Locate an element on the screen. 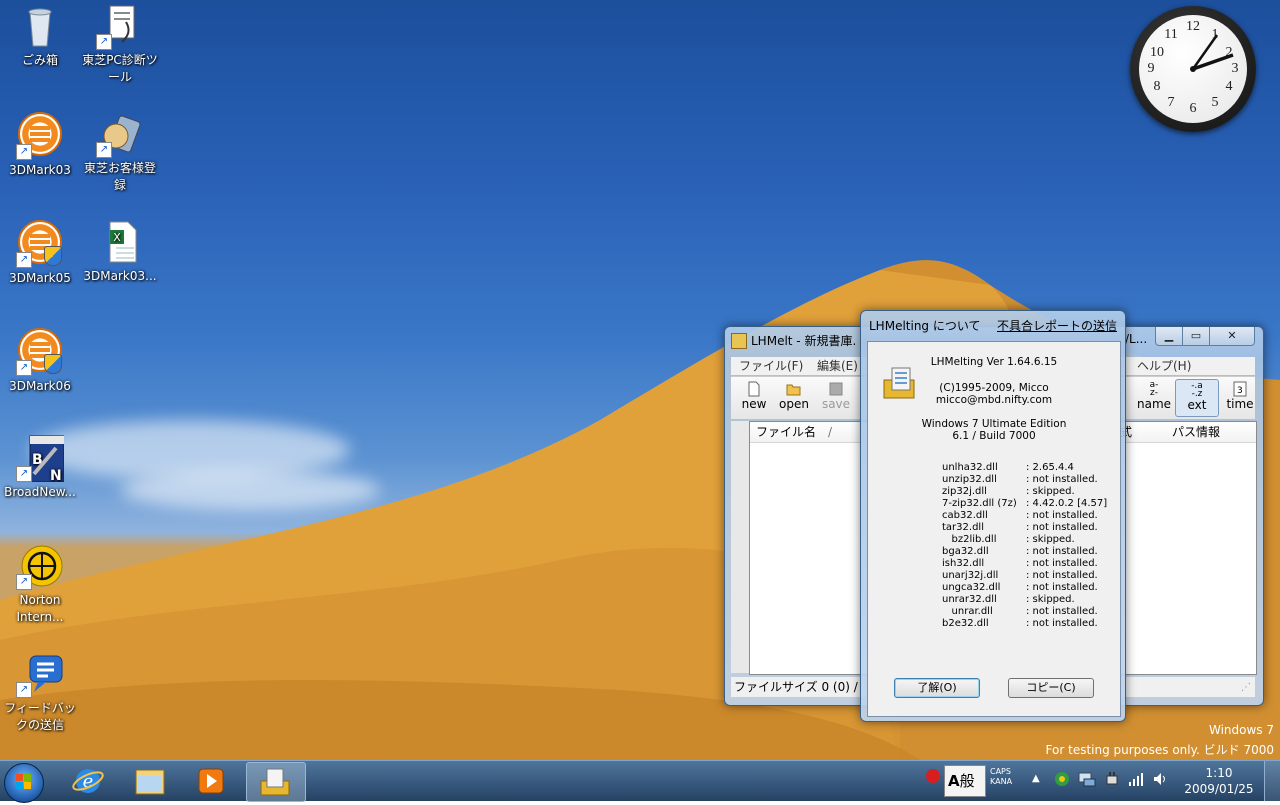 The image size is (1280, 805). ime-kanji: 般 is located at coordinates (967, 781).